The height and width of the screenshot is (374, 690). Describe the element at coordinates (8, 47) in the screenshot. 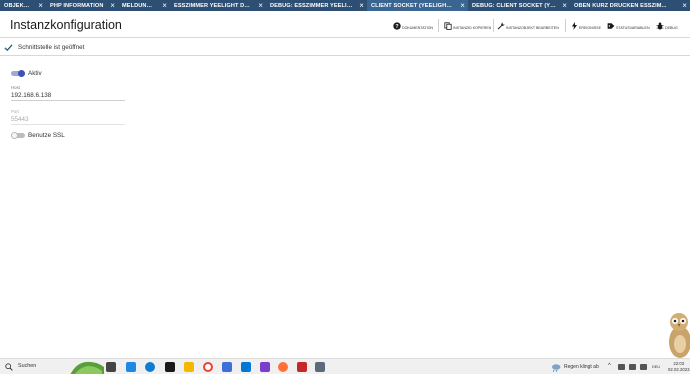

I see `check-icon` at that location.